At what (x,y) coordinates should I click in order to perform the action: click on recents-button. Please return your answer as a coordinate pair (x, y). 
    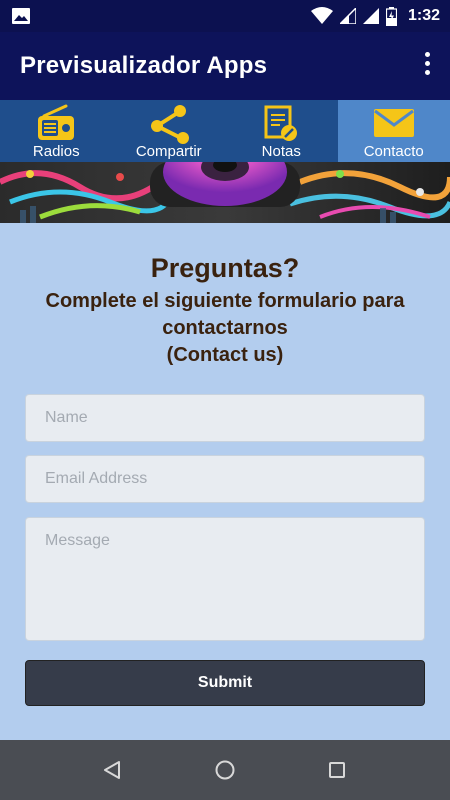
    Looking at the image, I should click on (337, 770).